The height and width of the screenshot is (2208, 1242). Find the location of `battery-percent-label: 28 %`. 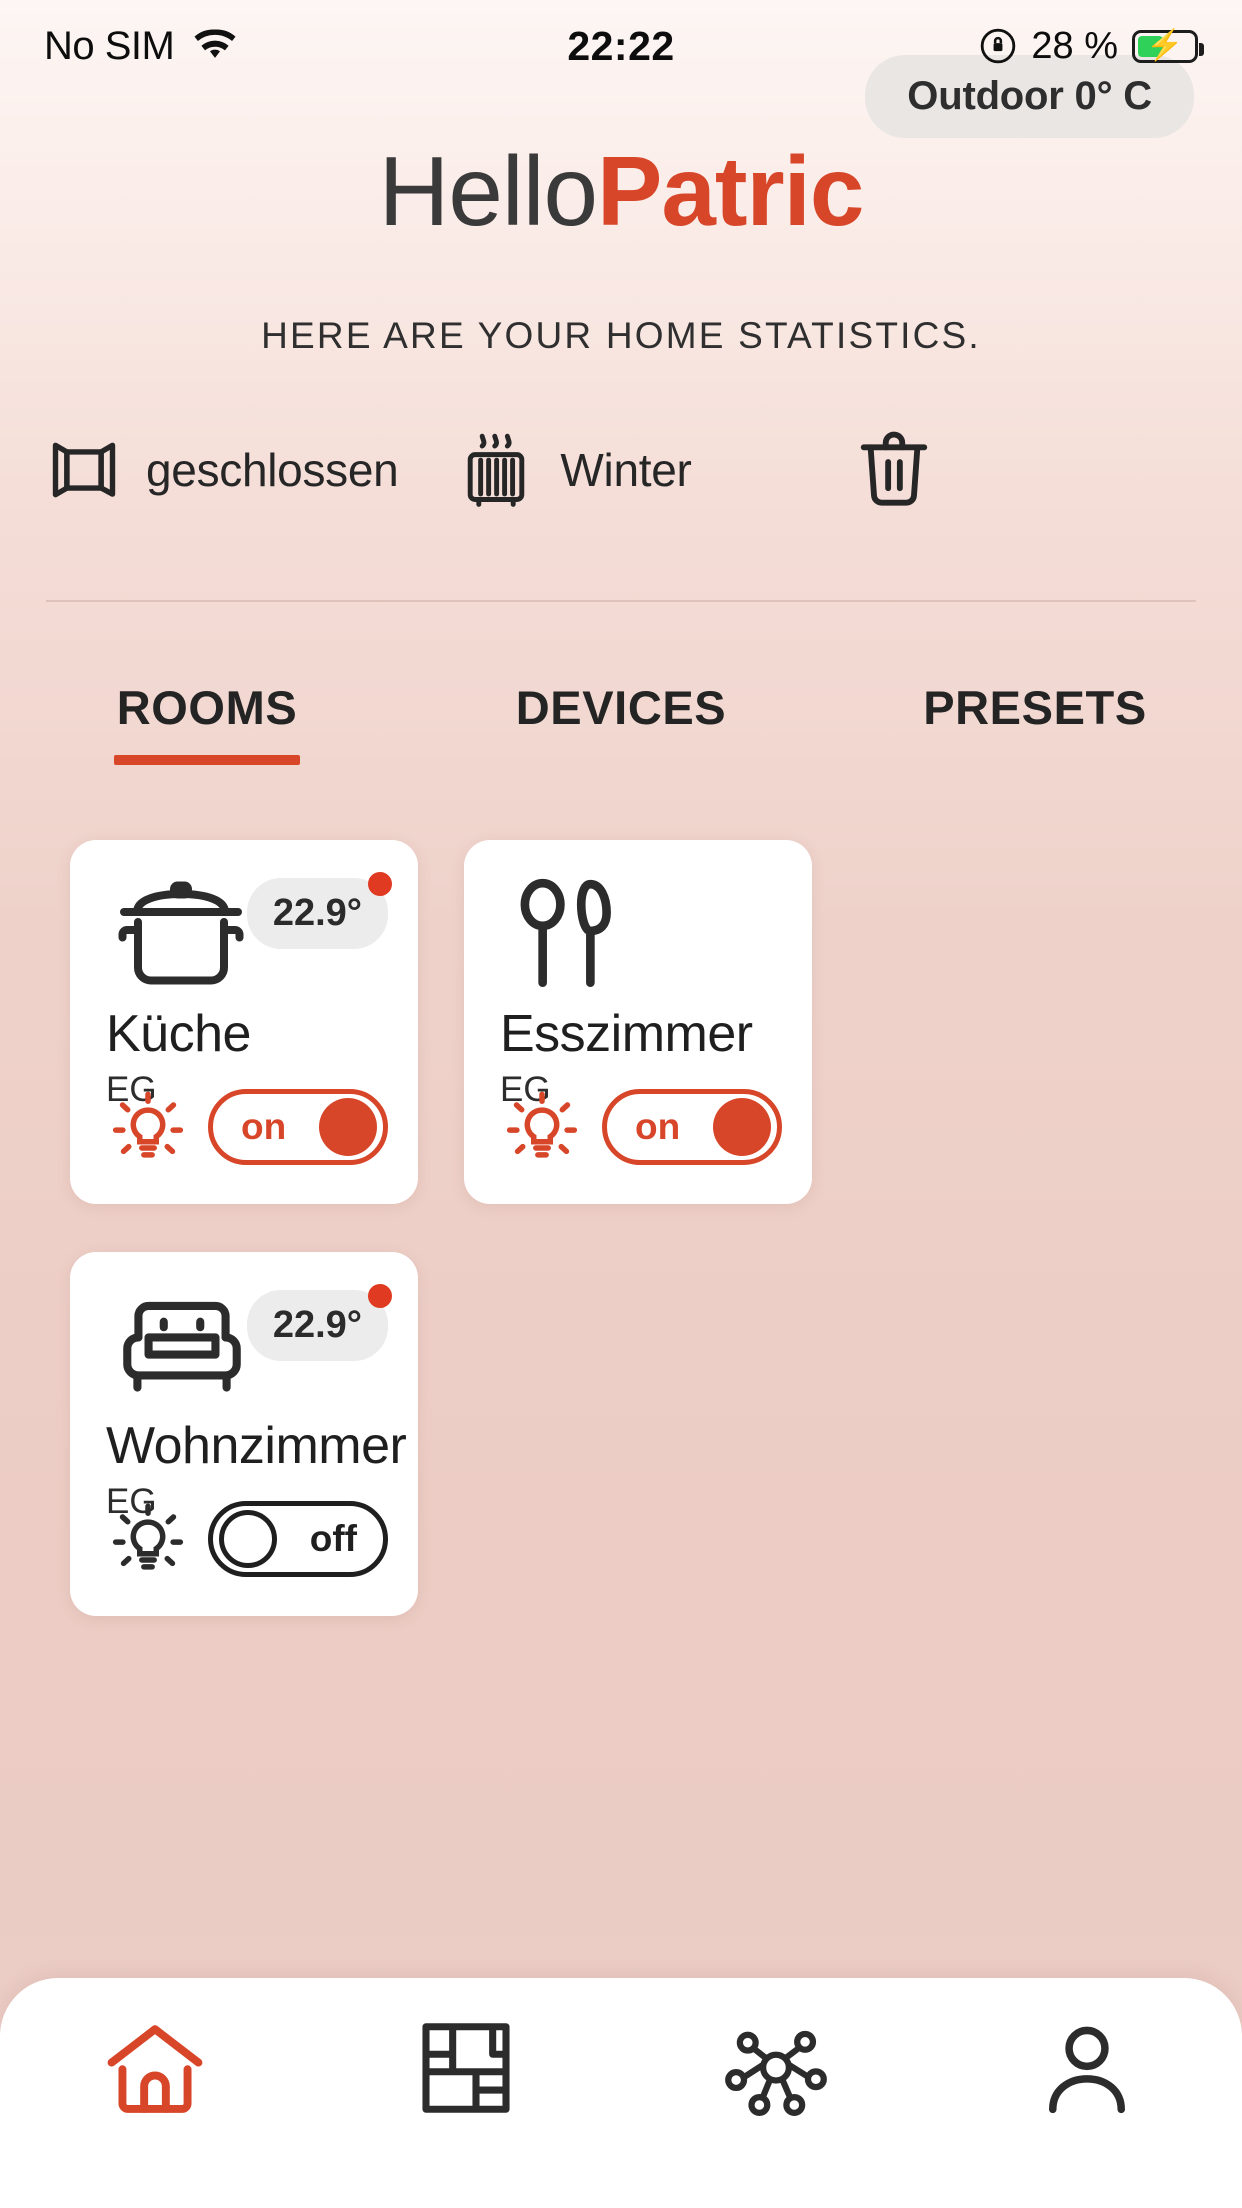

battery-percent-label: 28 % is located at coordinates (1074, 45).